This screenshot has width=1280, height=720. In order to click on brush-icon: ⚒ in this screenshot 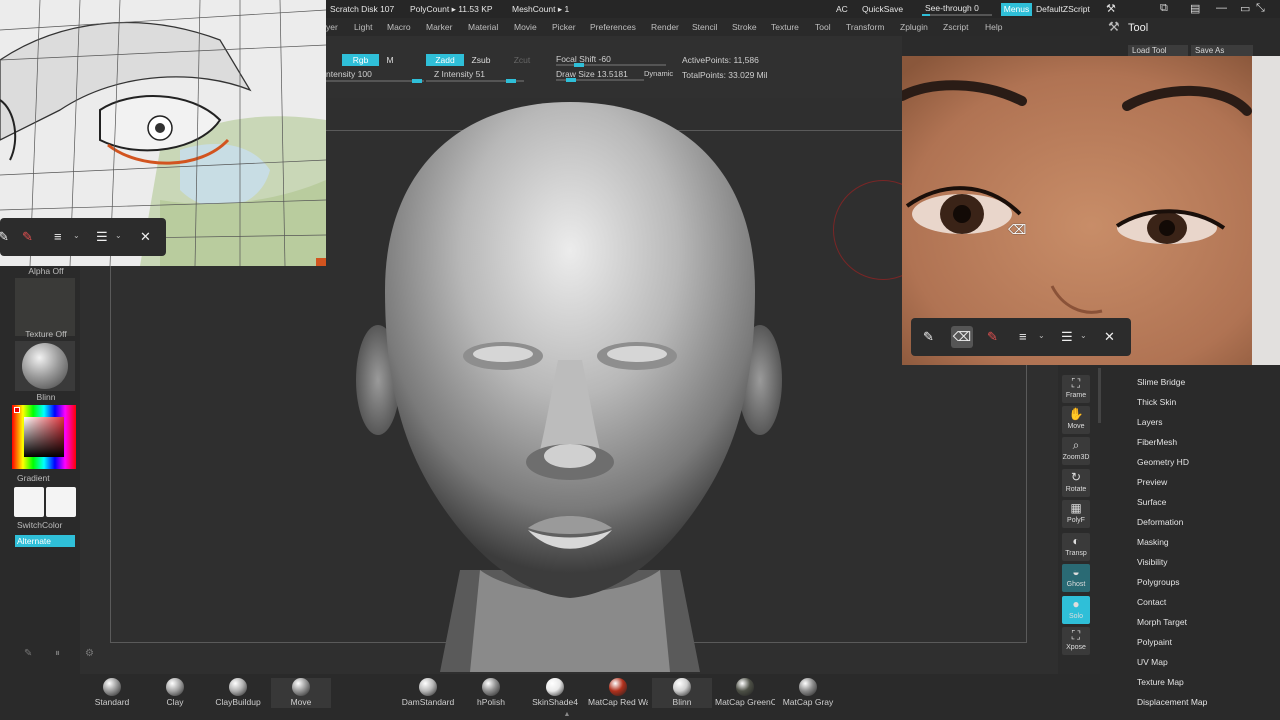, I will do `click(1111, 8)`.